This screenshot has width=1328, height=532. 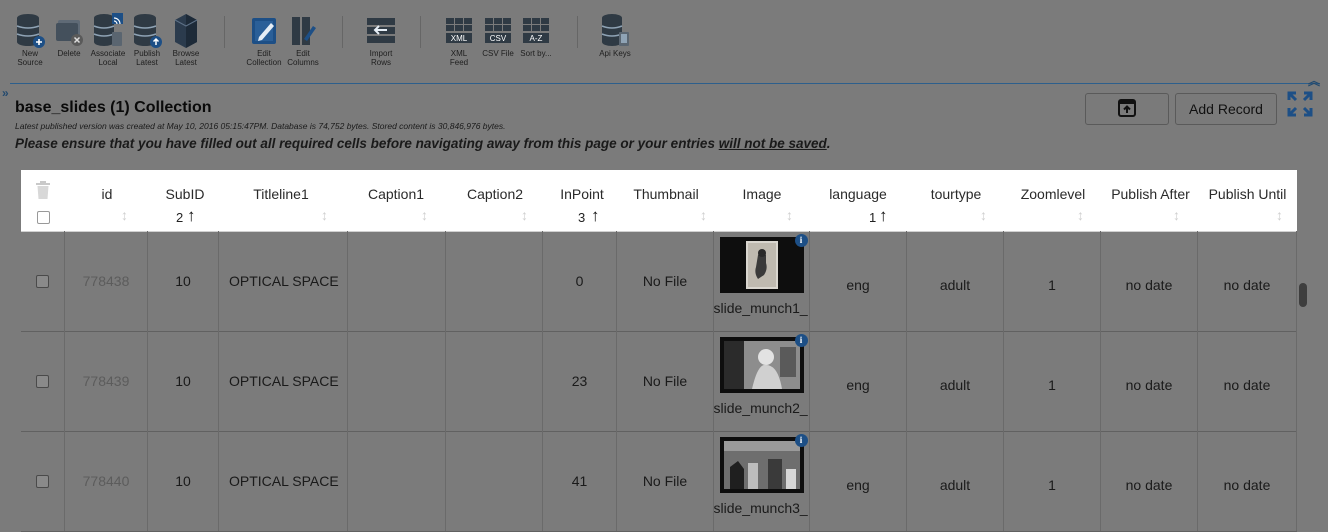 I want to click on column-header-caption1: Caption1 ↕, so click(x=396, y=200).